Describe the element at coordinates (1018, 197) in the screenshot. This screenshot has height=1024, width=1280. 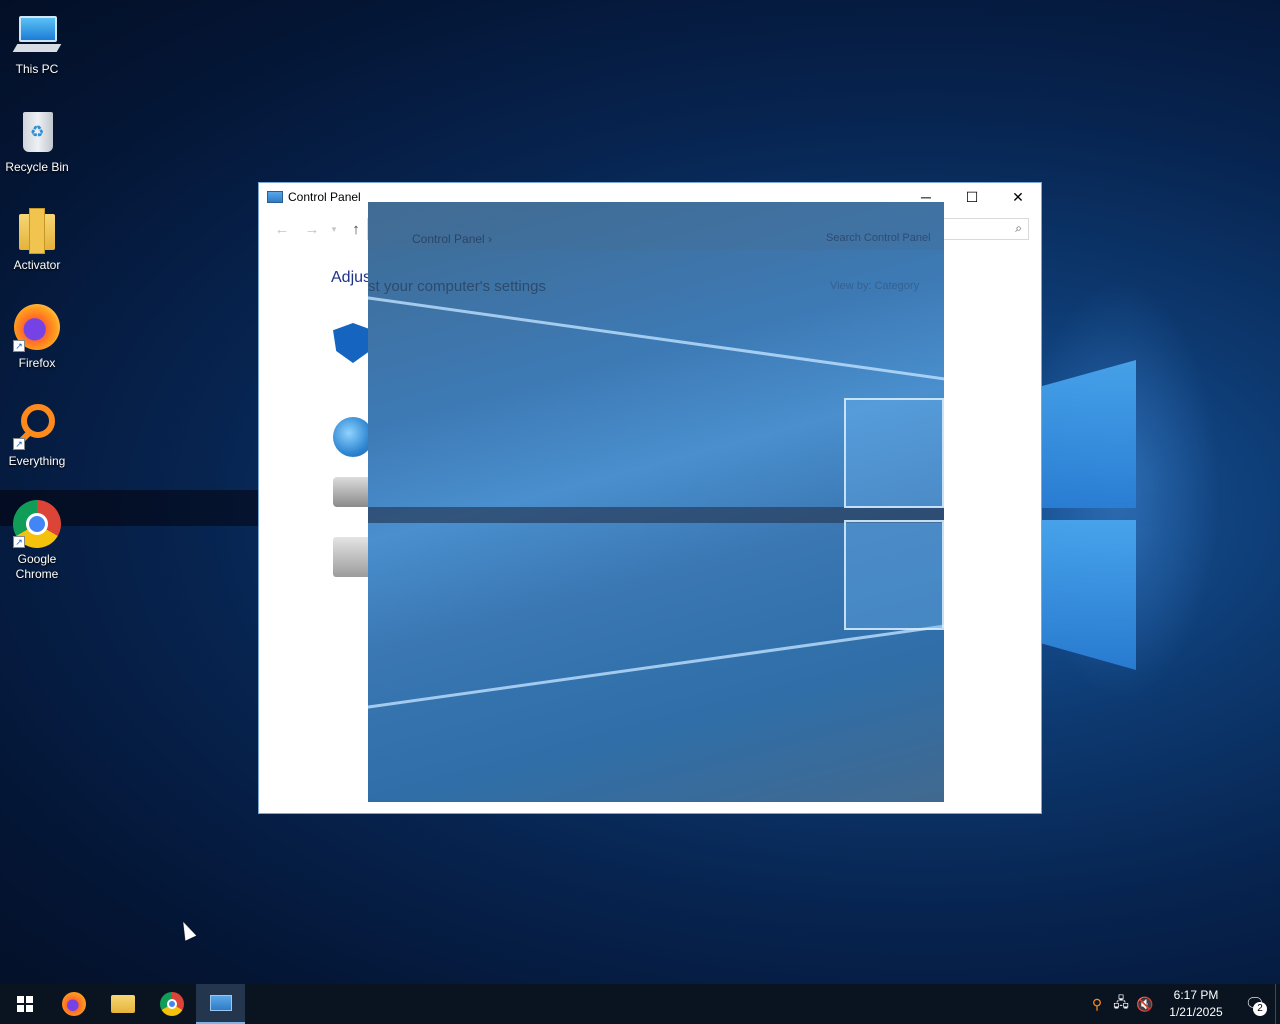
I see `close-button: ✕` at that location.